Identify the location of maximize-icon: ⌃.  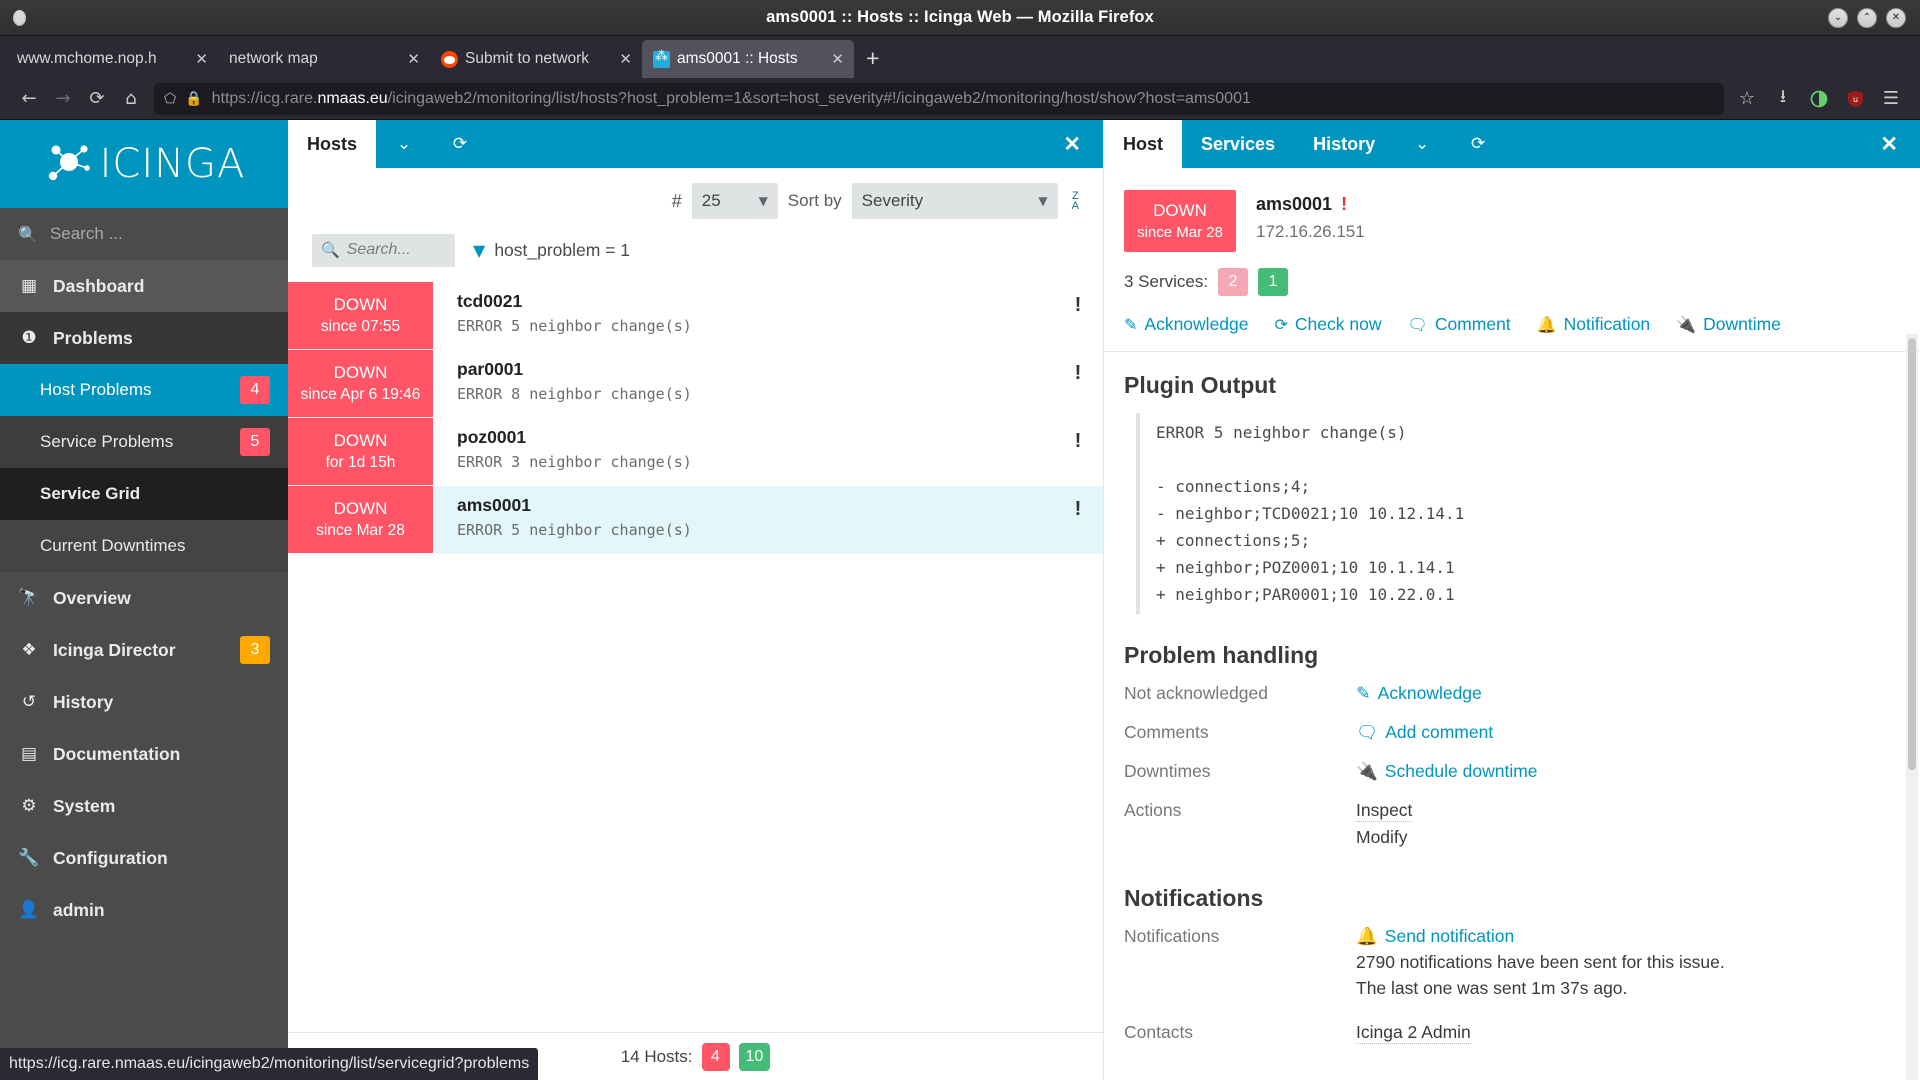
(1867, 17).